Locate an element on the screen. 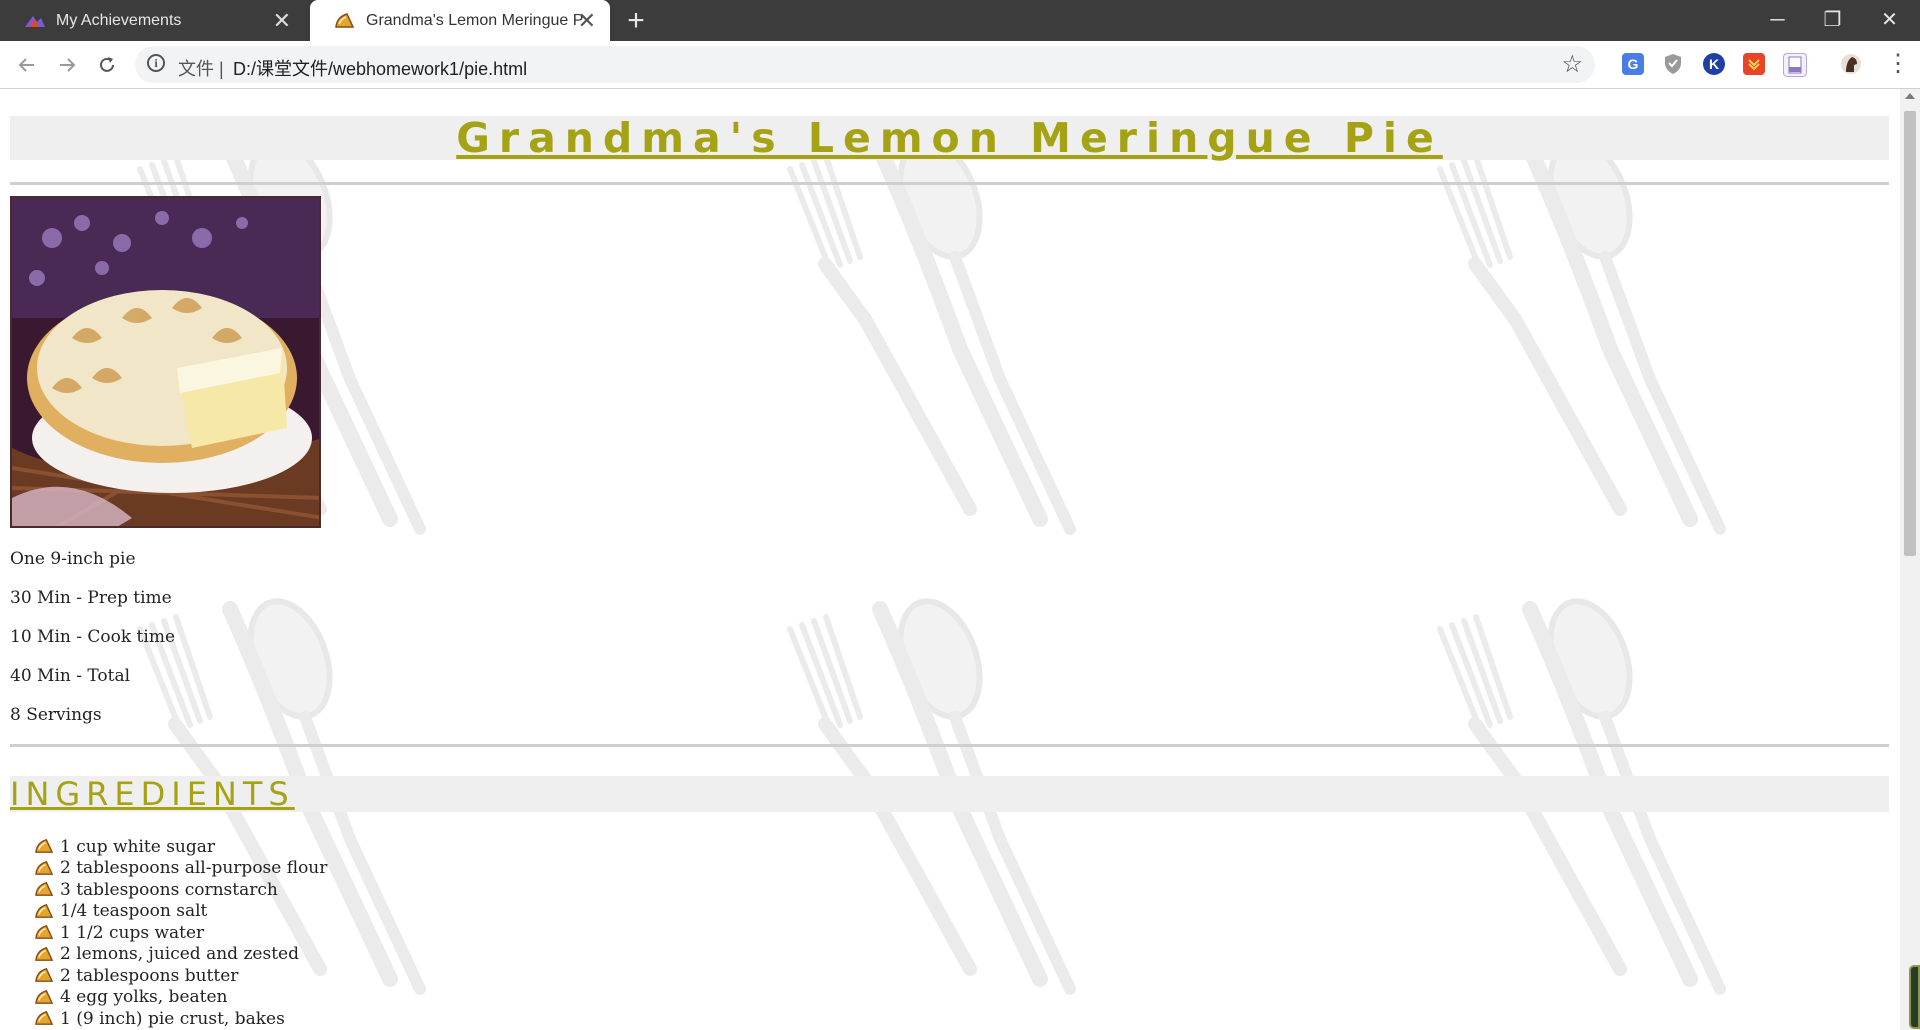 The height and width of the screenshot is (1030, 1920). ingredient-item: 1/4 teaspoon salt is located at coordinates (181, 912).